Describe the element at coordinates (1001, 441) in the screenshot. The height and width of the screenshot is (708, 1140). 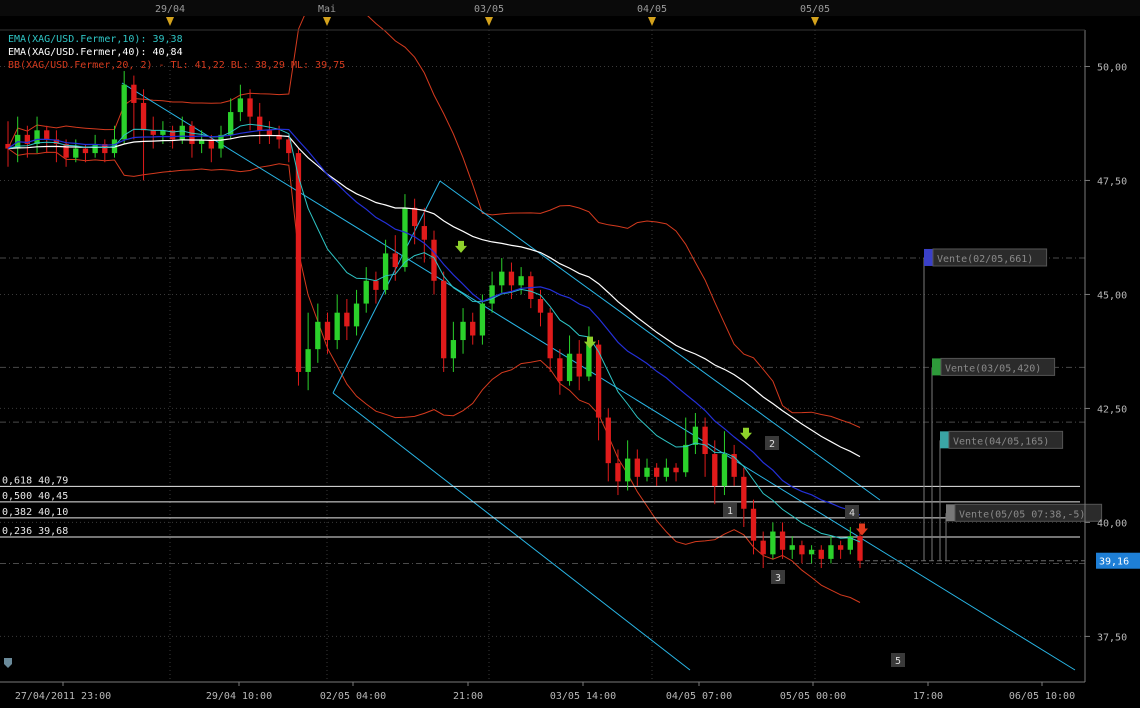
I see `order-label: Vente(04/05,165)` at that location.